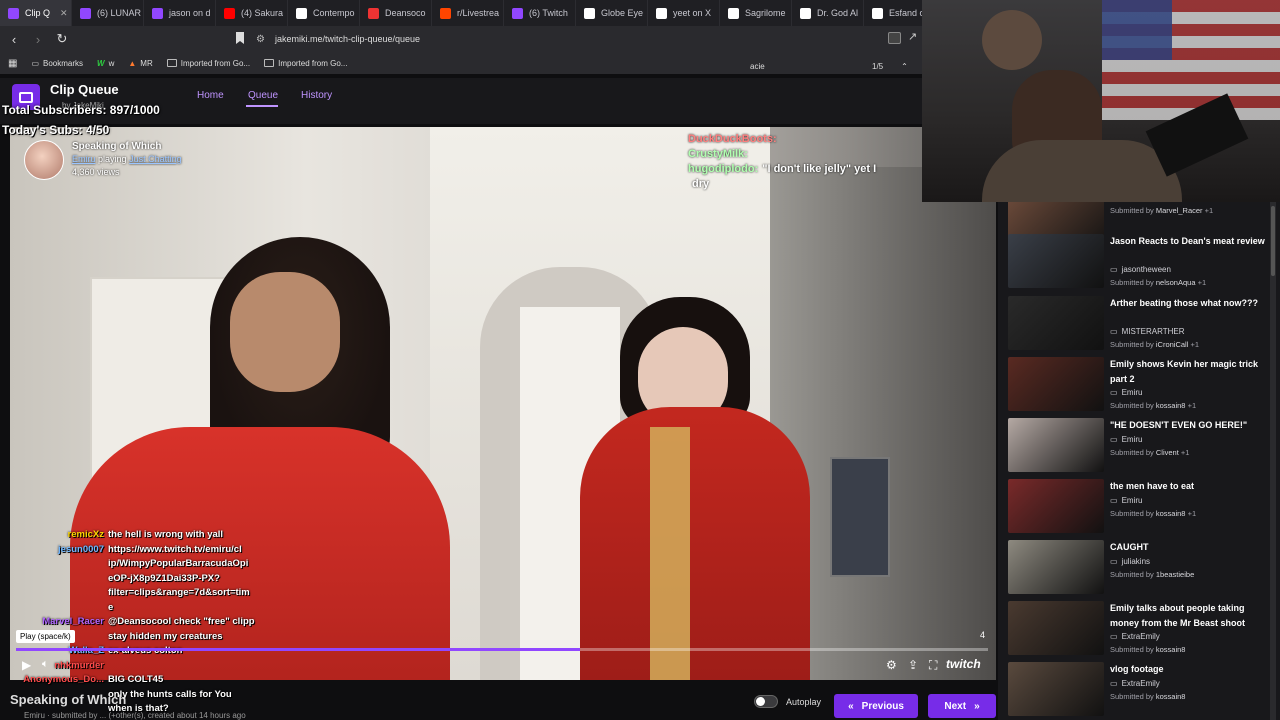 Image resolution: width=1280 pixels, height=720 pixels. Describe the element at coordinates (64, 13) in the screenshot. I see `close-tab-icon: ✕` at that location.